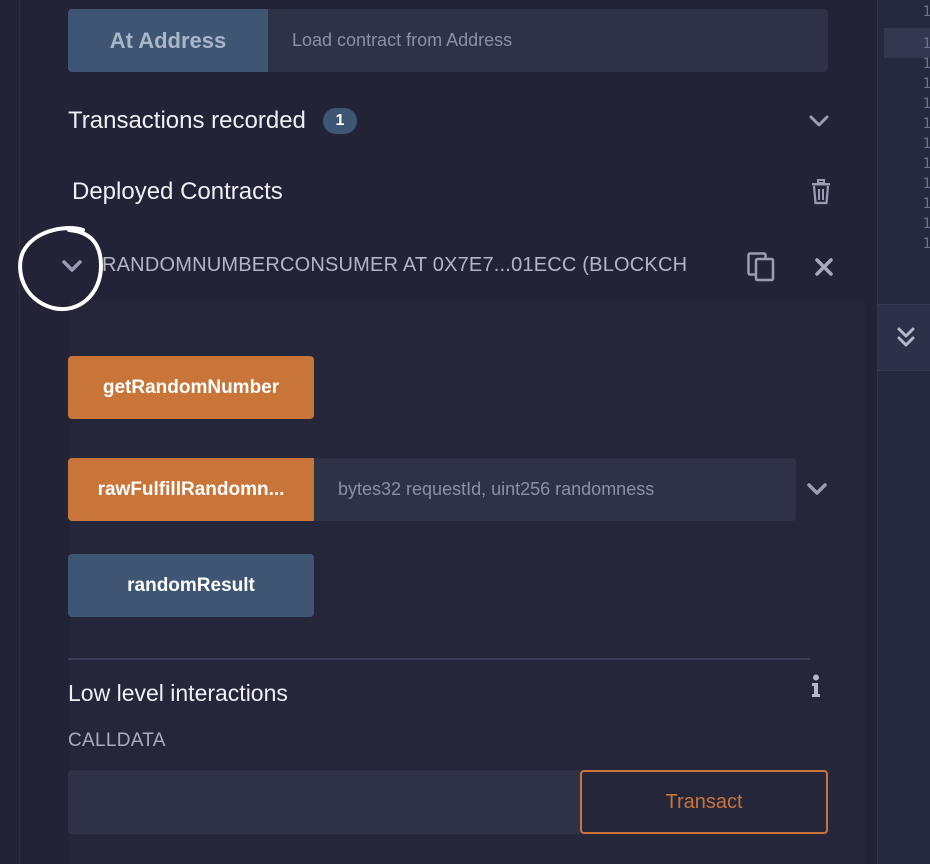 This screenshot has height=864, width=930. What do you see at coordinates (324, 802) in the screenshot?
I see `calldata-input` at bounding box center [324, 802].